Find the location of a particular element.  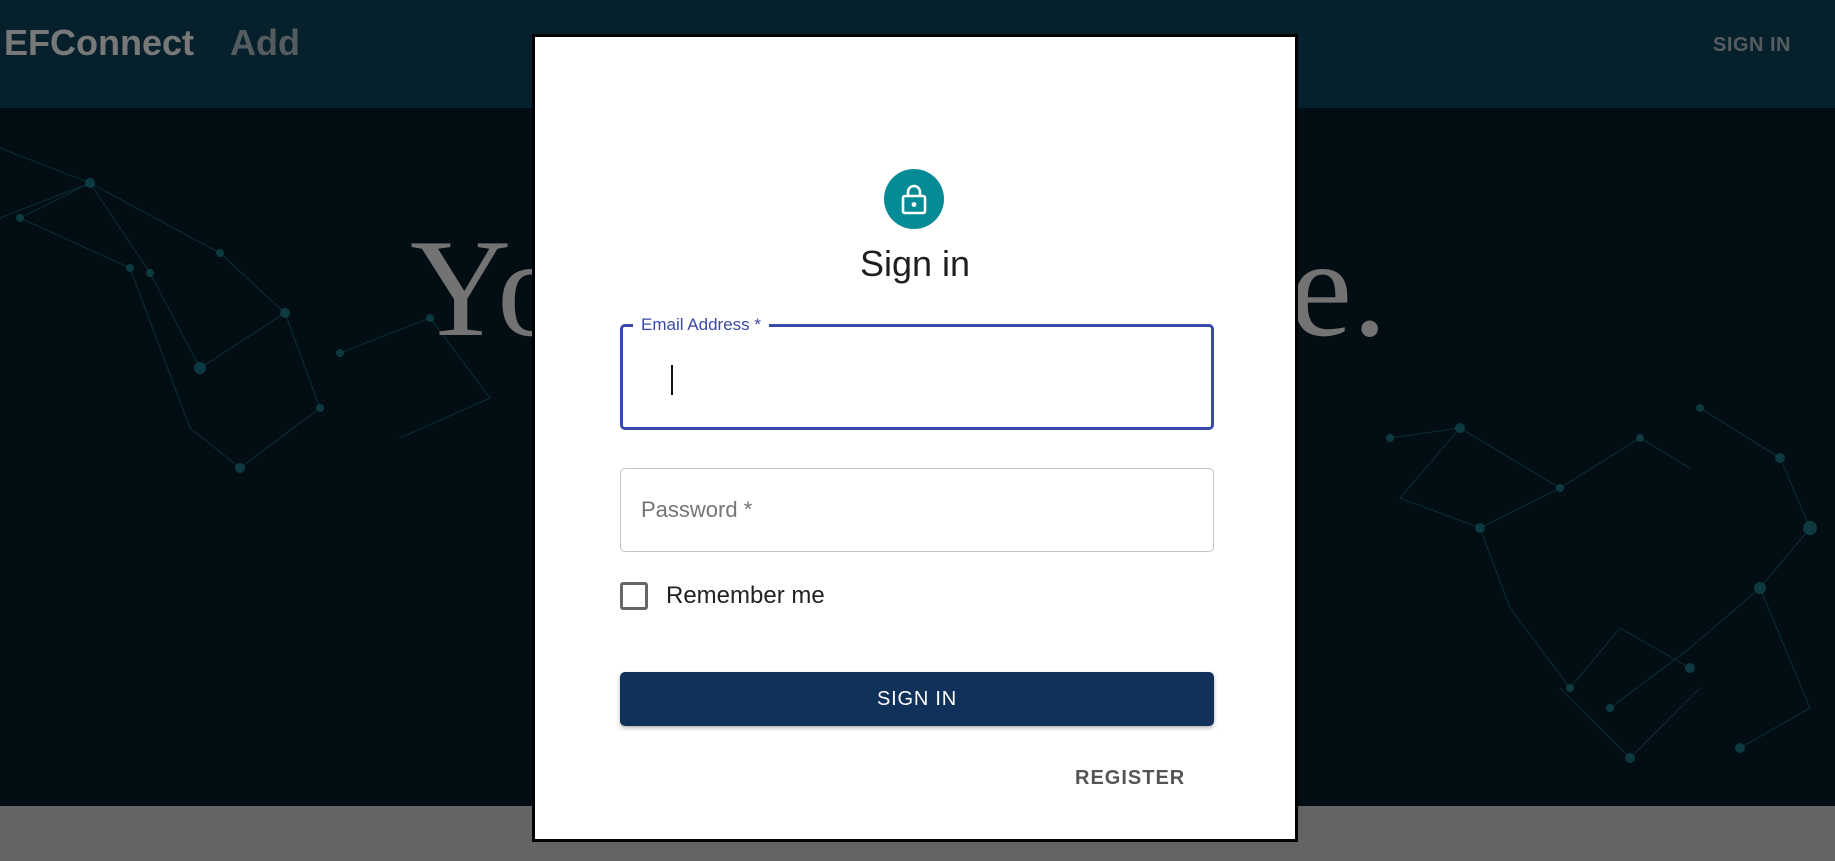

register-link: REGISTER is located at coordinates (1130, 778).